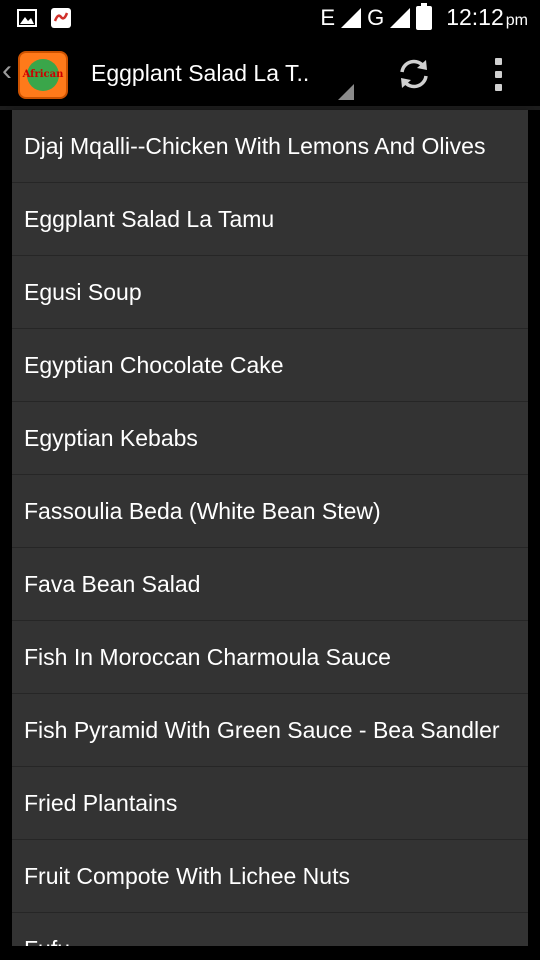 This screenshot has width=540, height=960. I want to click on recipe-spinner: Eggplant Salad La T.., so click(219, 72).